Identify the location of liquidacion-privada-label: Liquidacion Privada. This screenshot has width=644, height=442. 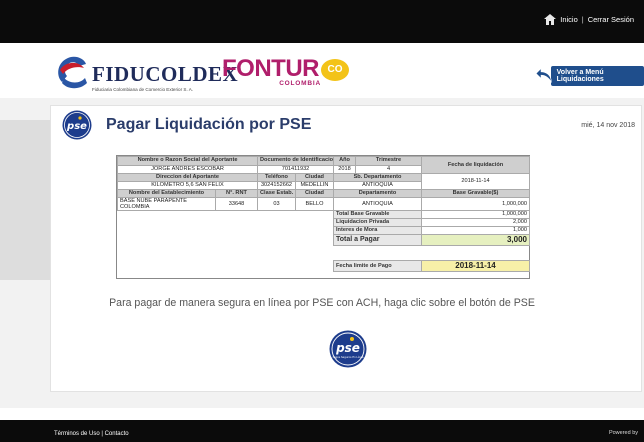
(377, 222).